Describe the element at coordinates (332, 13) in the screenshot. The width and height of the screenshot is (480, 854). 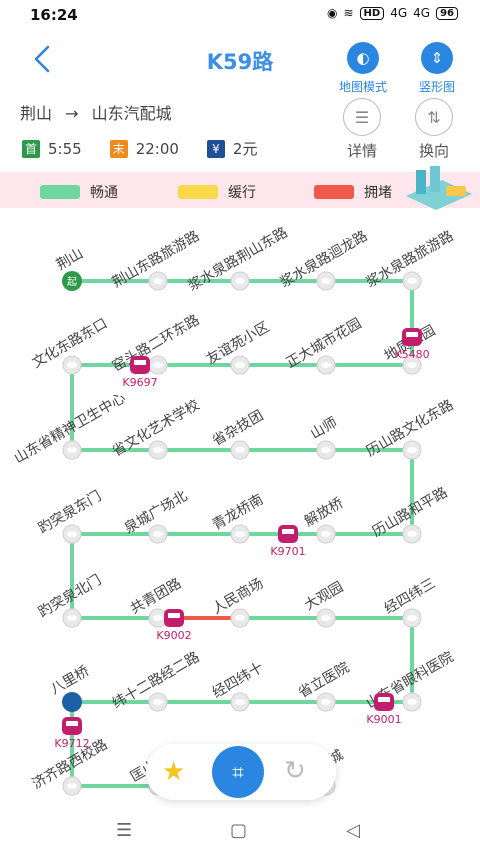
I see `location-icon: ◉` at that location.